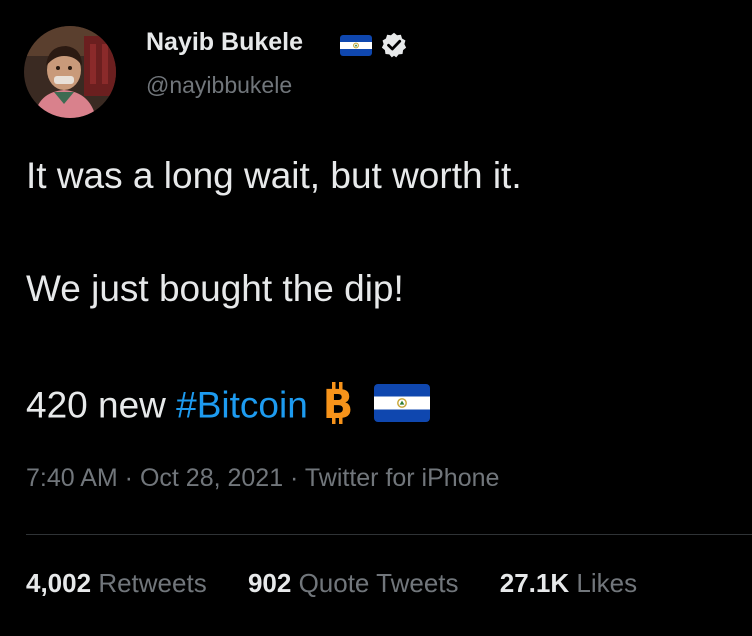 This screenshot has height=636, width=752. Describe the element at coordinates (338, 404) in the screenshot. I see `svg-text: B` at that location.